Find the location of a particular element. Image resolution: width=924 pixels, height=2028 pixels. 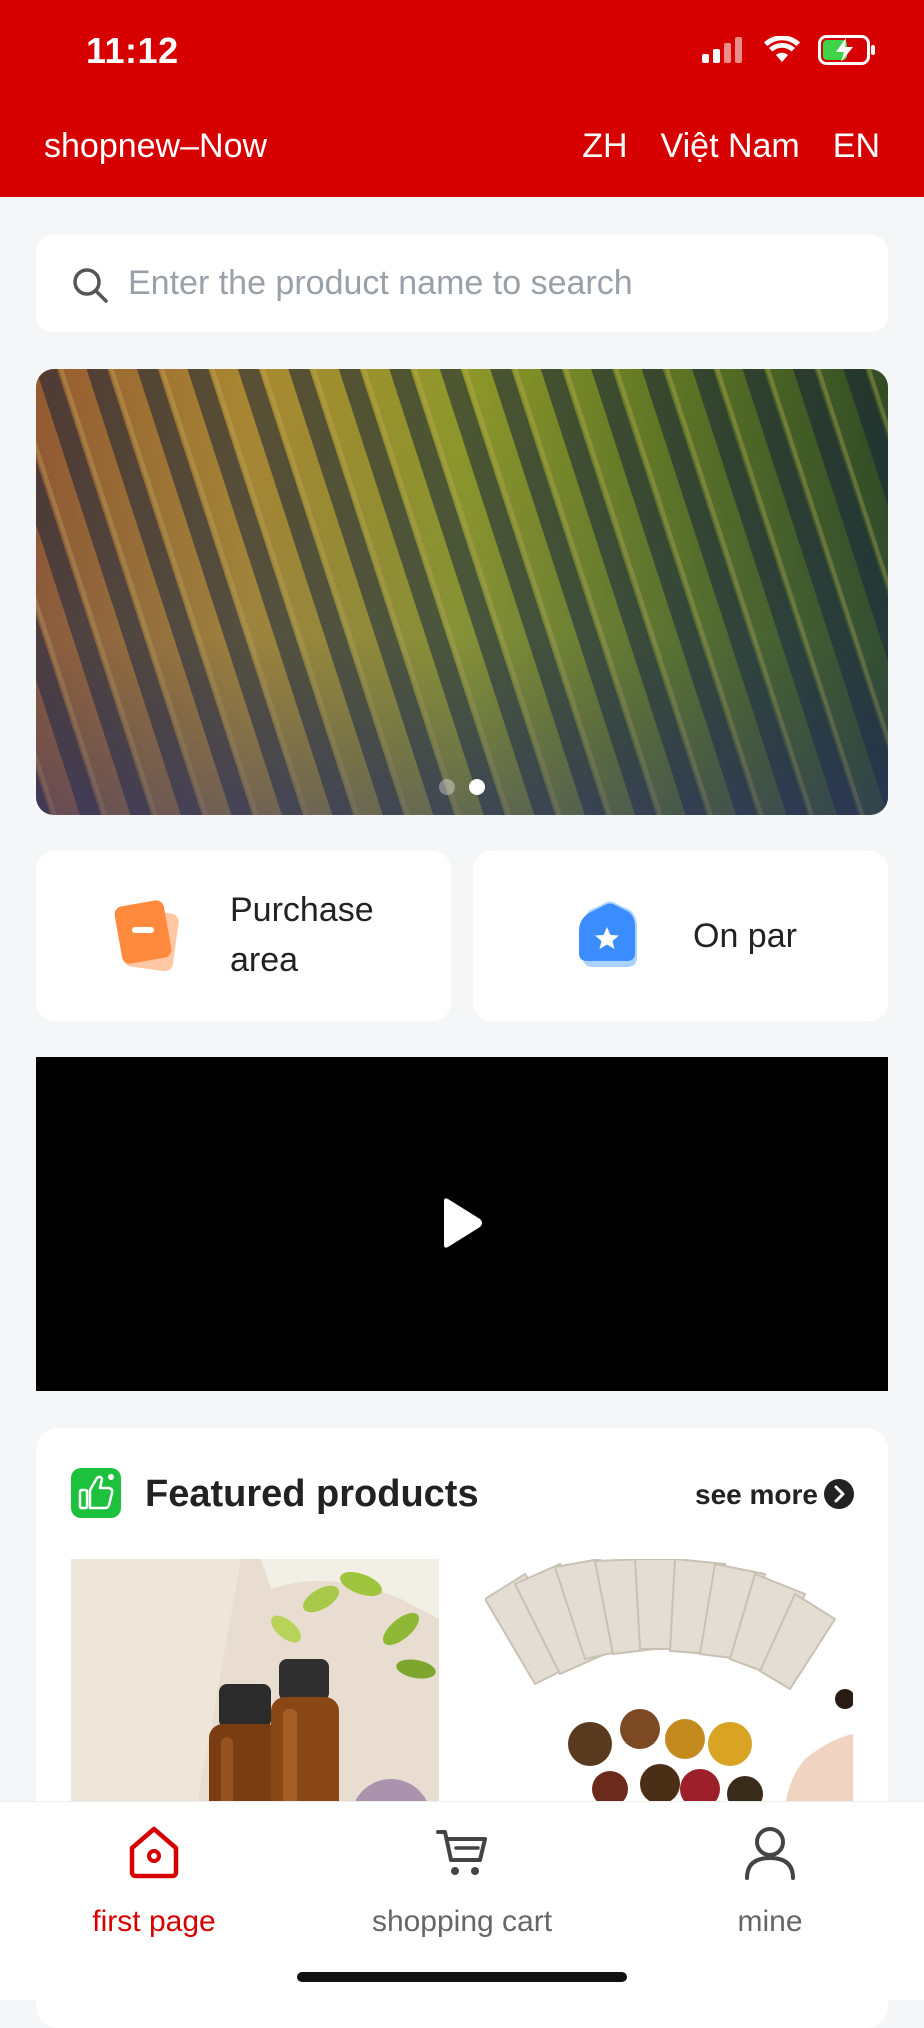

purchase-area-card: Purchase area is located at coordinates (243, 936).